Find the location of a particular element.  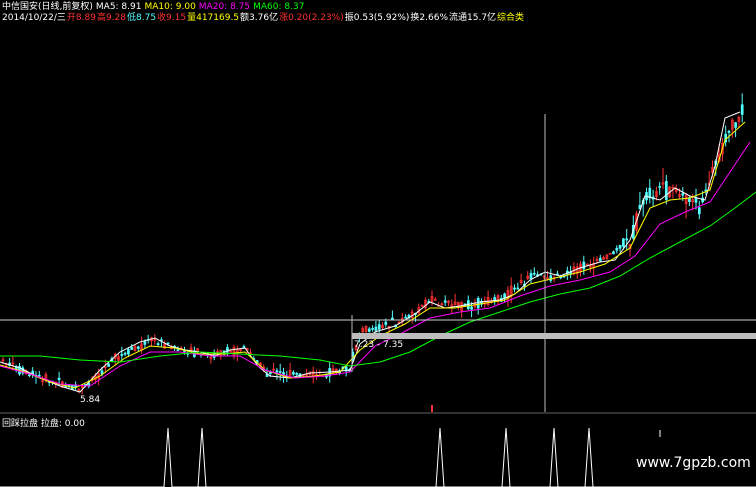

quote-amount: 额3.76亿 is located at coordinates (259, 18).